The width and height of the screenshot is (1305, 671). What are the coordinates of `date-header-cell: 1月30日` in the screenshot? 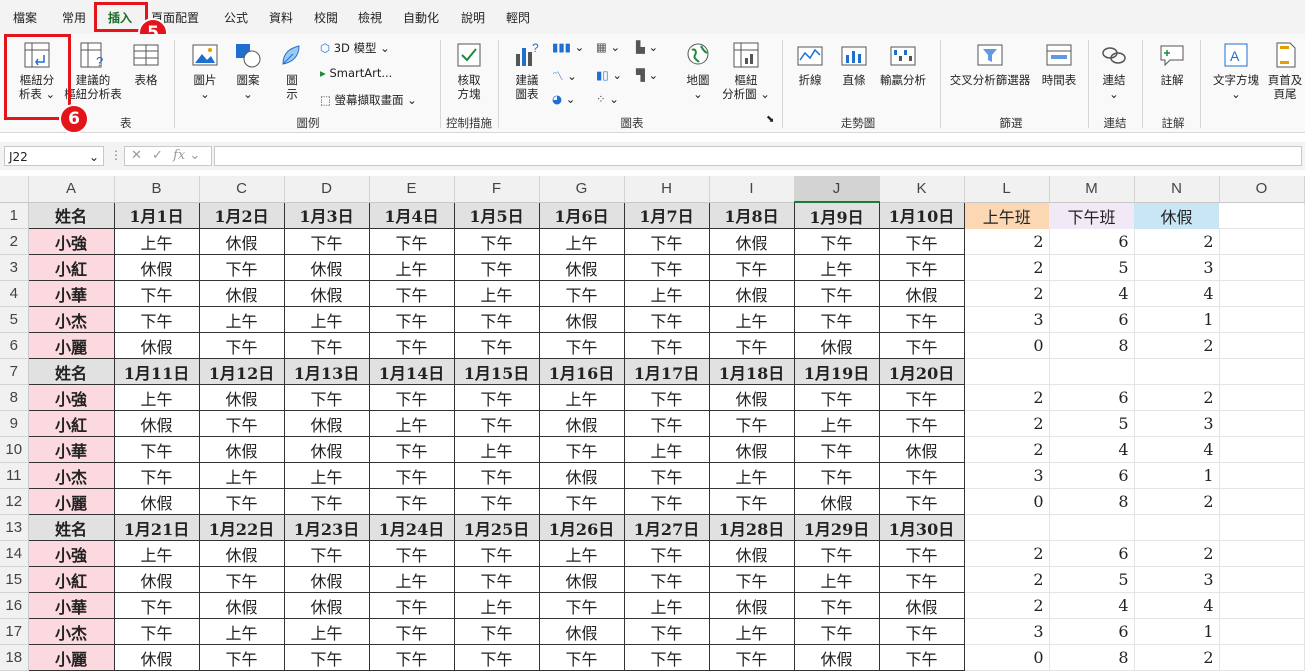 It's located at (921, 527).